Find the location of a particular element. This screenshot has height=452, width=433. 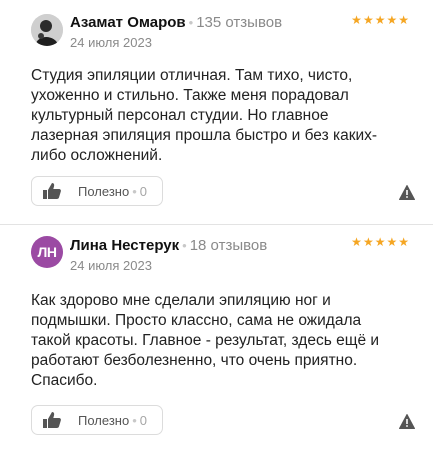

author-line: Лина Нестерук • 18 отзывов is located at coordinates (168, 245).